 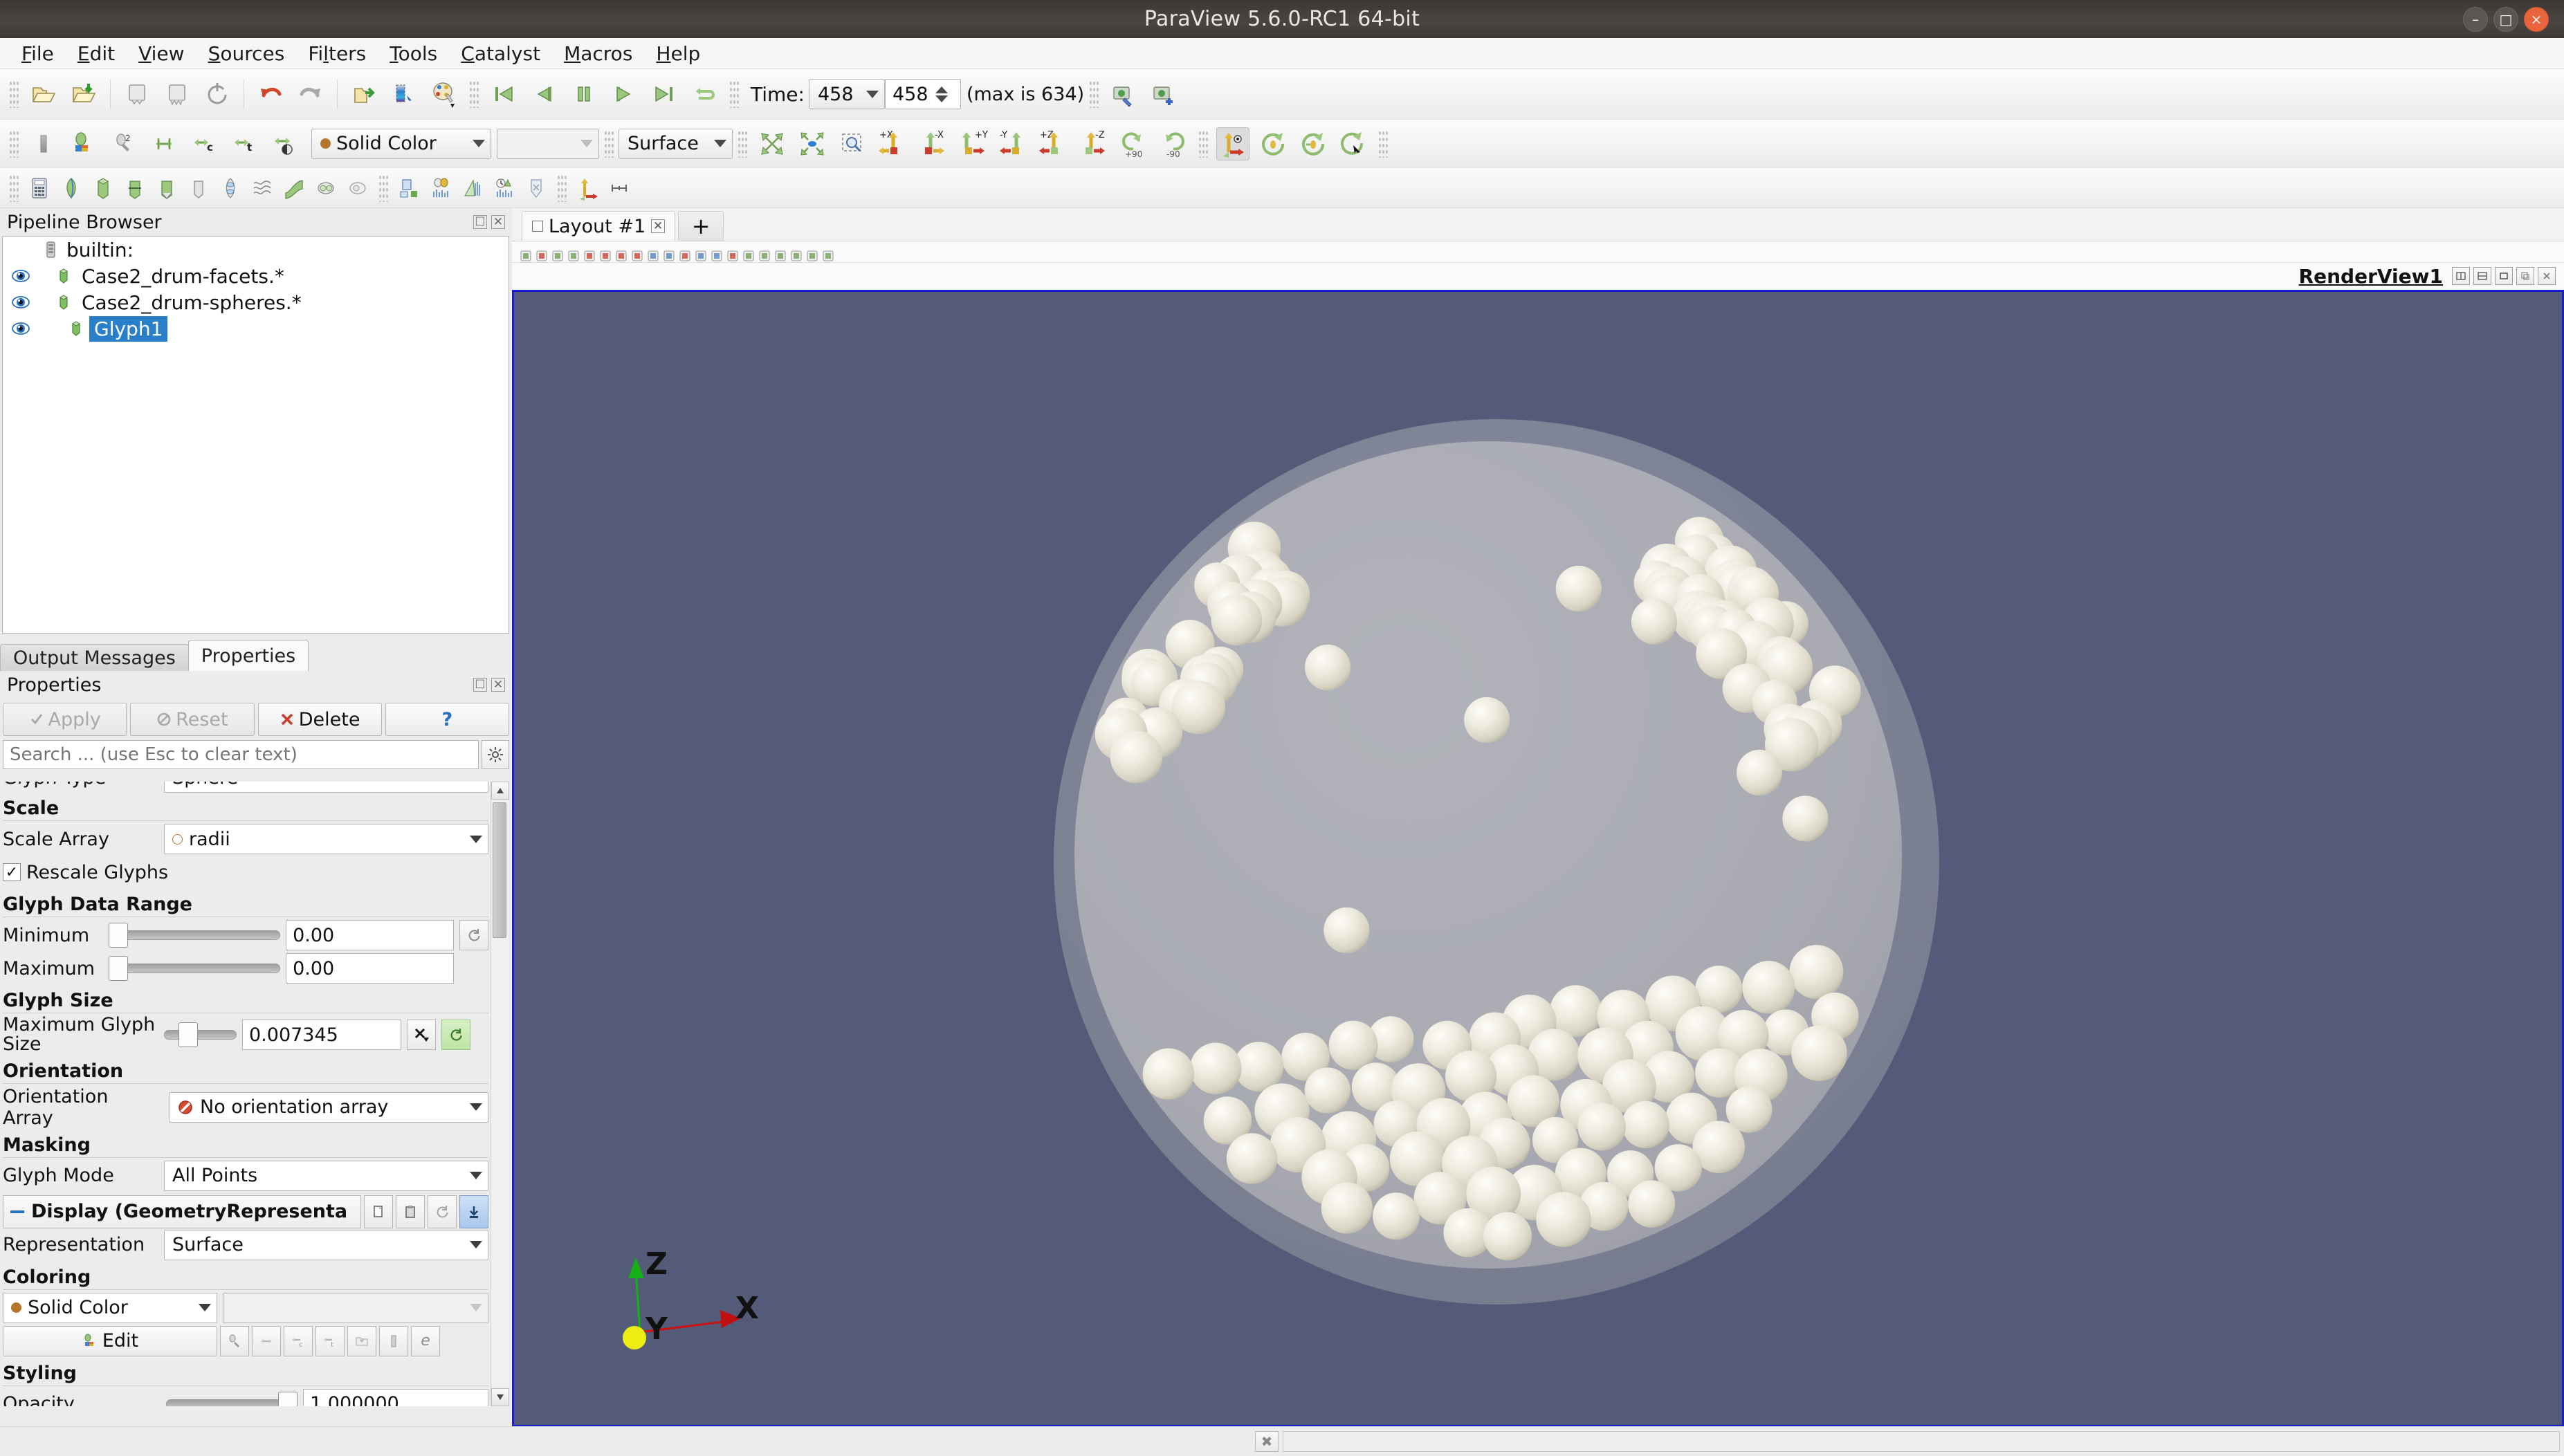 I want to click on plot-over-line-icon, so click(x=409, y=188).